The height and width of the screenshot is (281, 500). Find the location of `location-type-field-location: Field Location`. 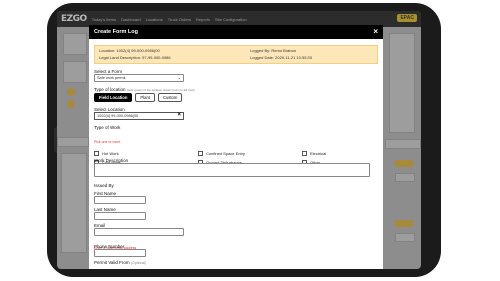

location-type-field-location: Field Location is located at coordinates (113, 97).